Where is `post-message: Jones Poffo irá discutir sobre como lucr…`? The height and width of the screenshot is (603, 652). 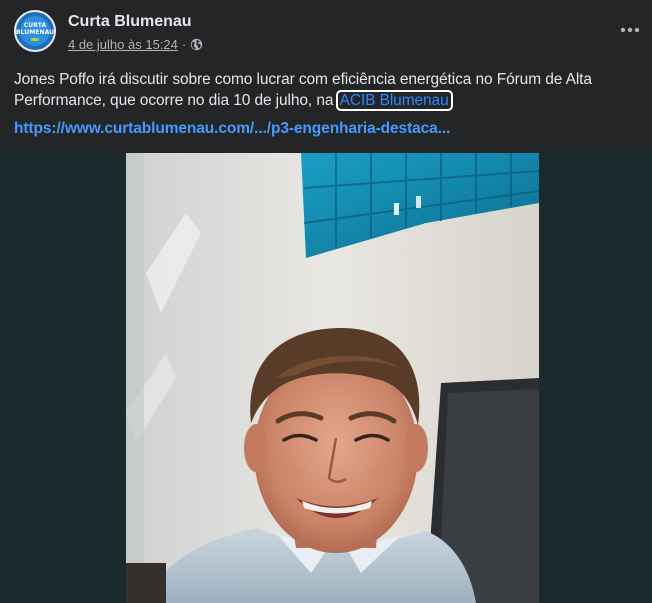 post-message: Jones Poffo irá discutir sobre como lucr… is located at coordinates (331, 90).